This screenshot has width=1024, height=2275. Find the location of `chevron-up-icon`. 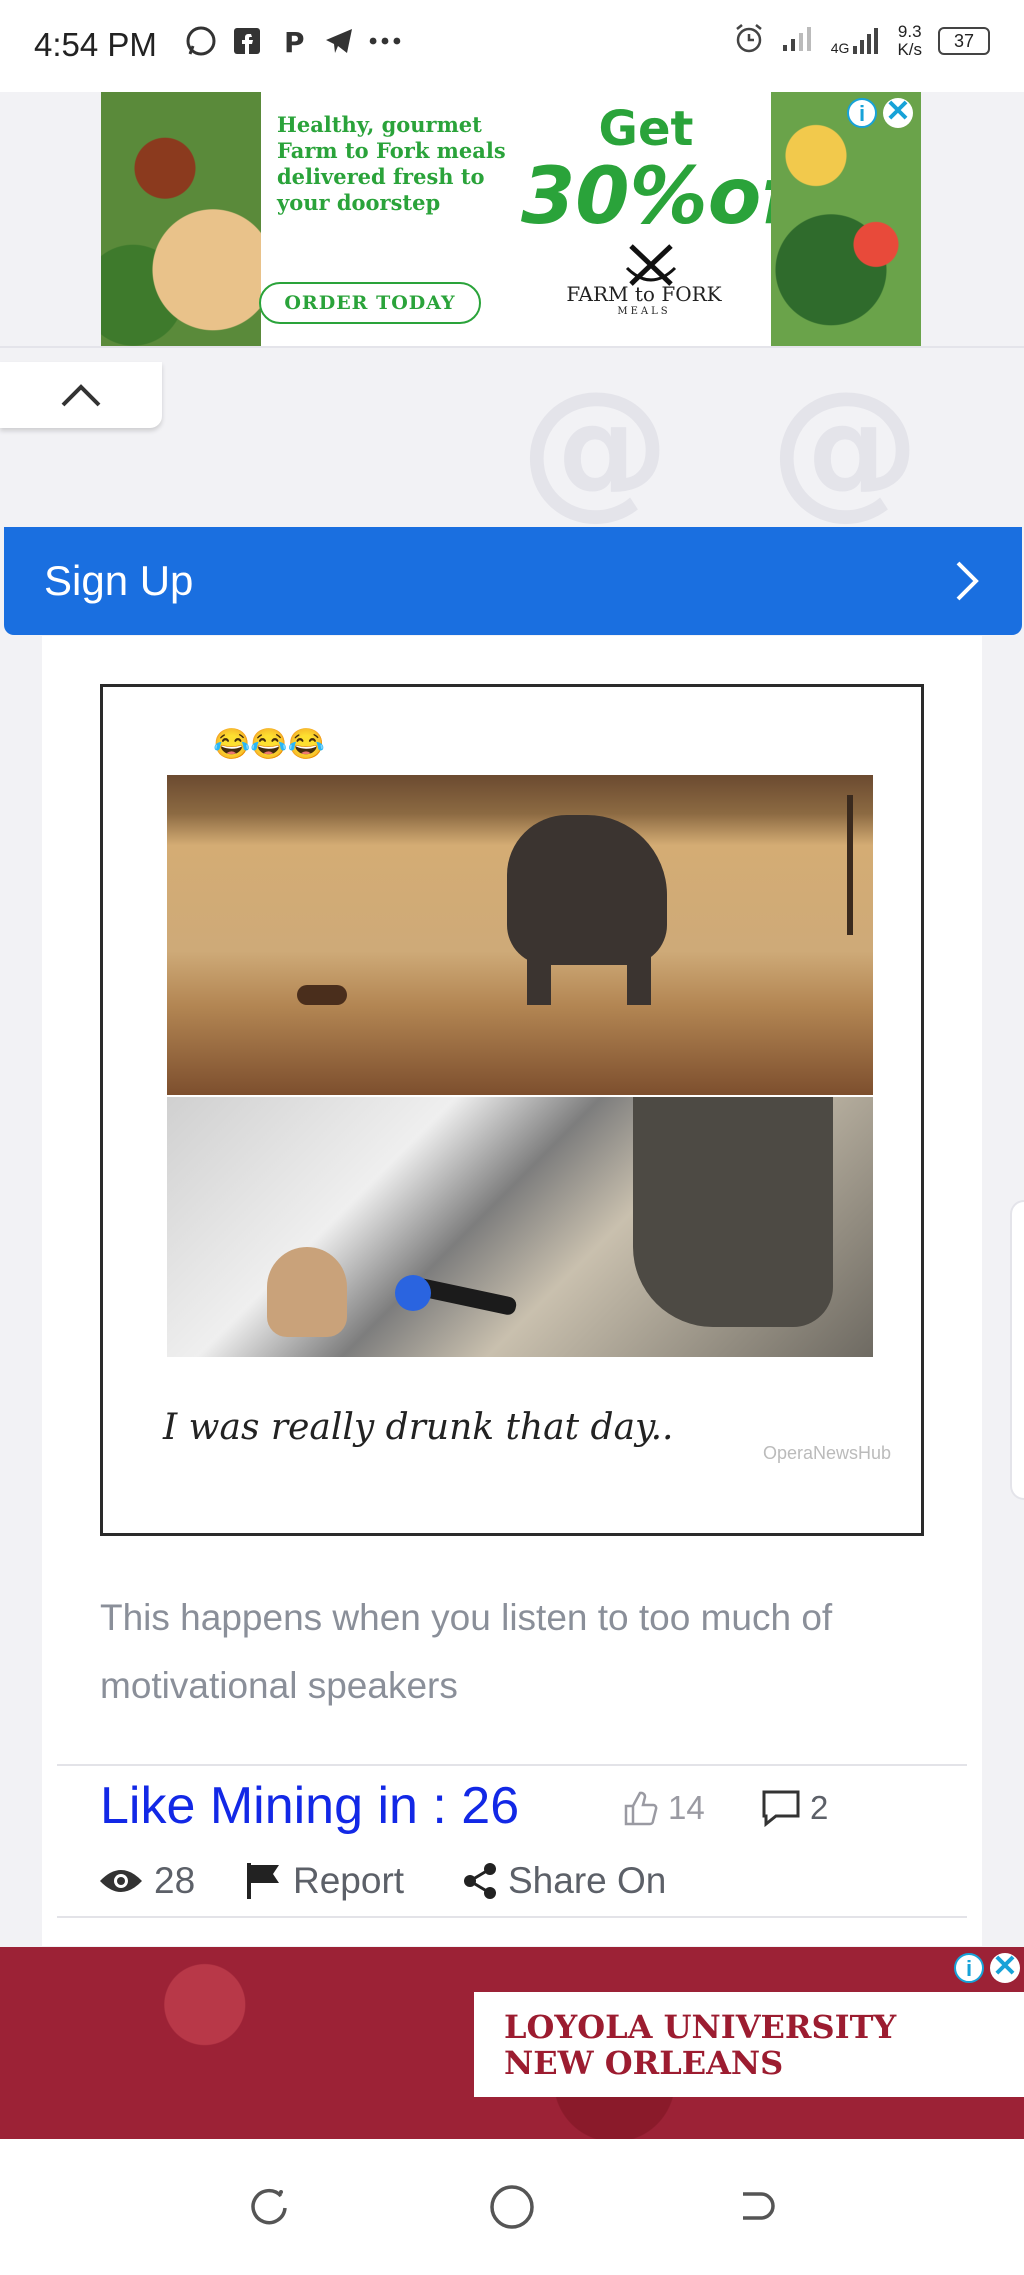

chevron-up-icon is located at coordinates (81, 395).